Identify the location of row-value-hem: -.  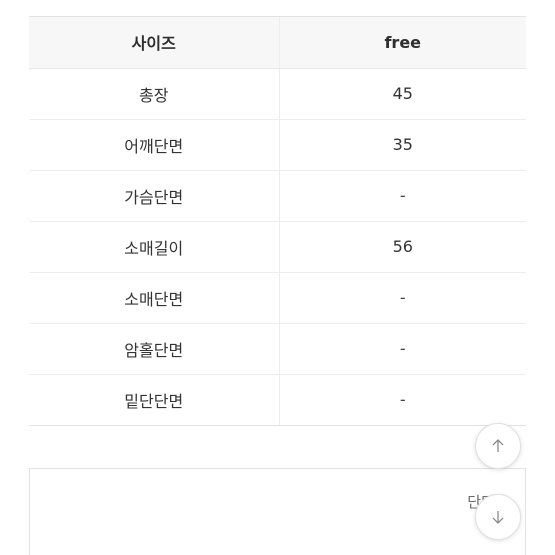
(402, 400).